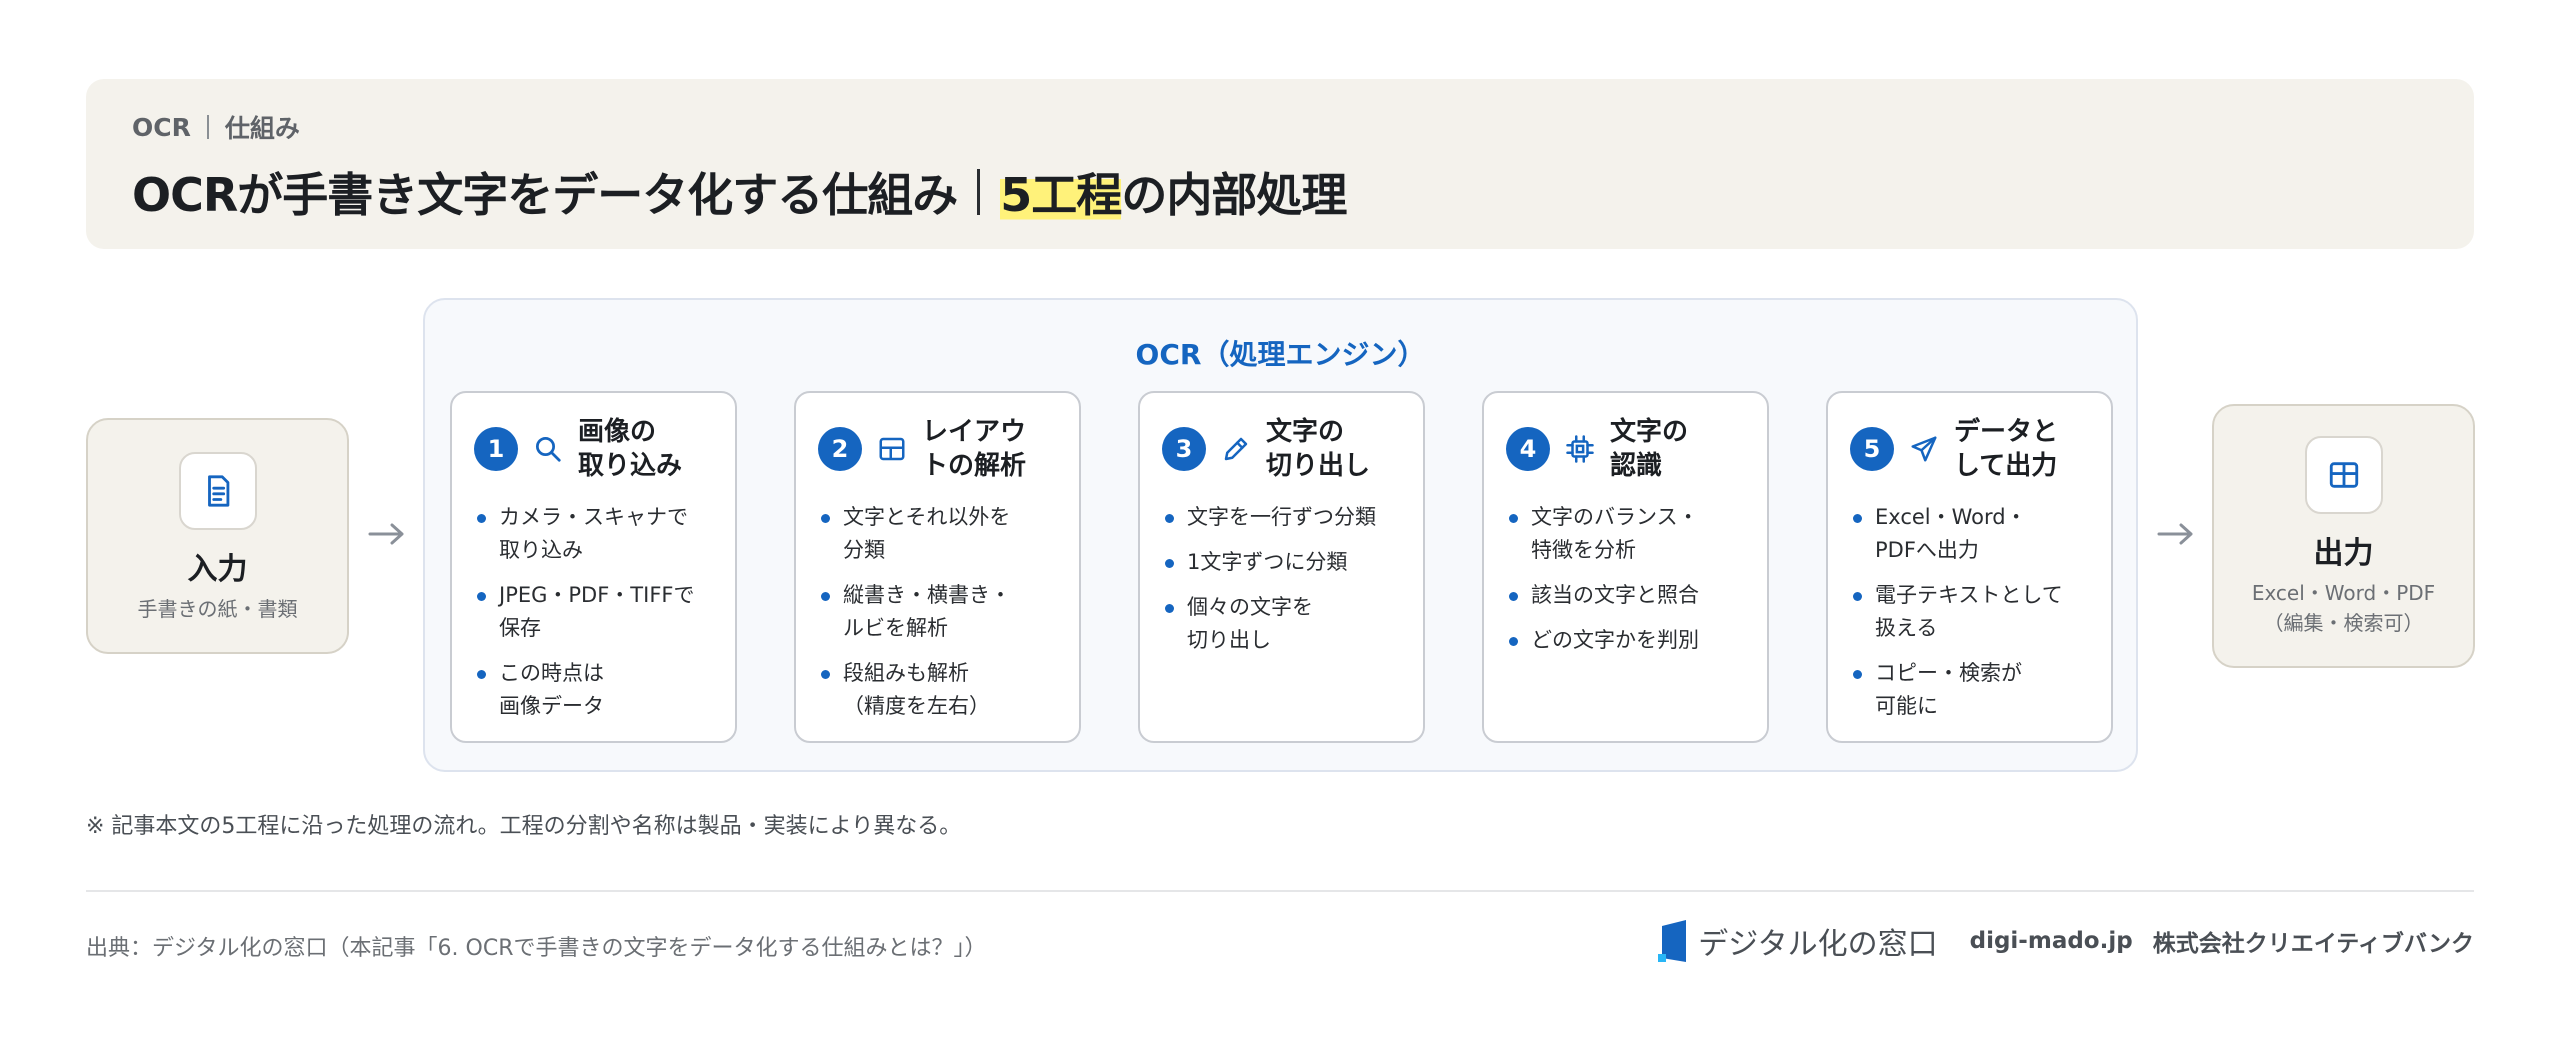 The height and width of the screenshot is (1052, 2560). What do you see at coordinates (1280, 127) in the screenshot?
I see `breadcrumb: OCR 仕組み` at bounding box center [1280, 127].